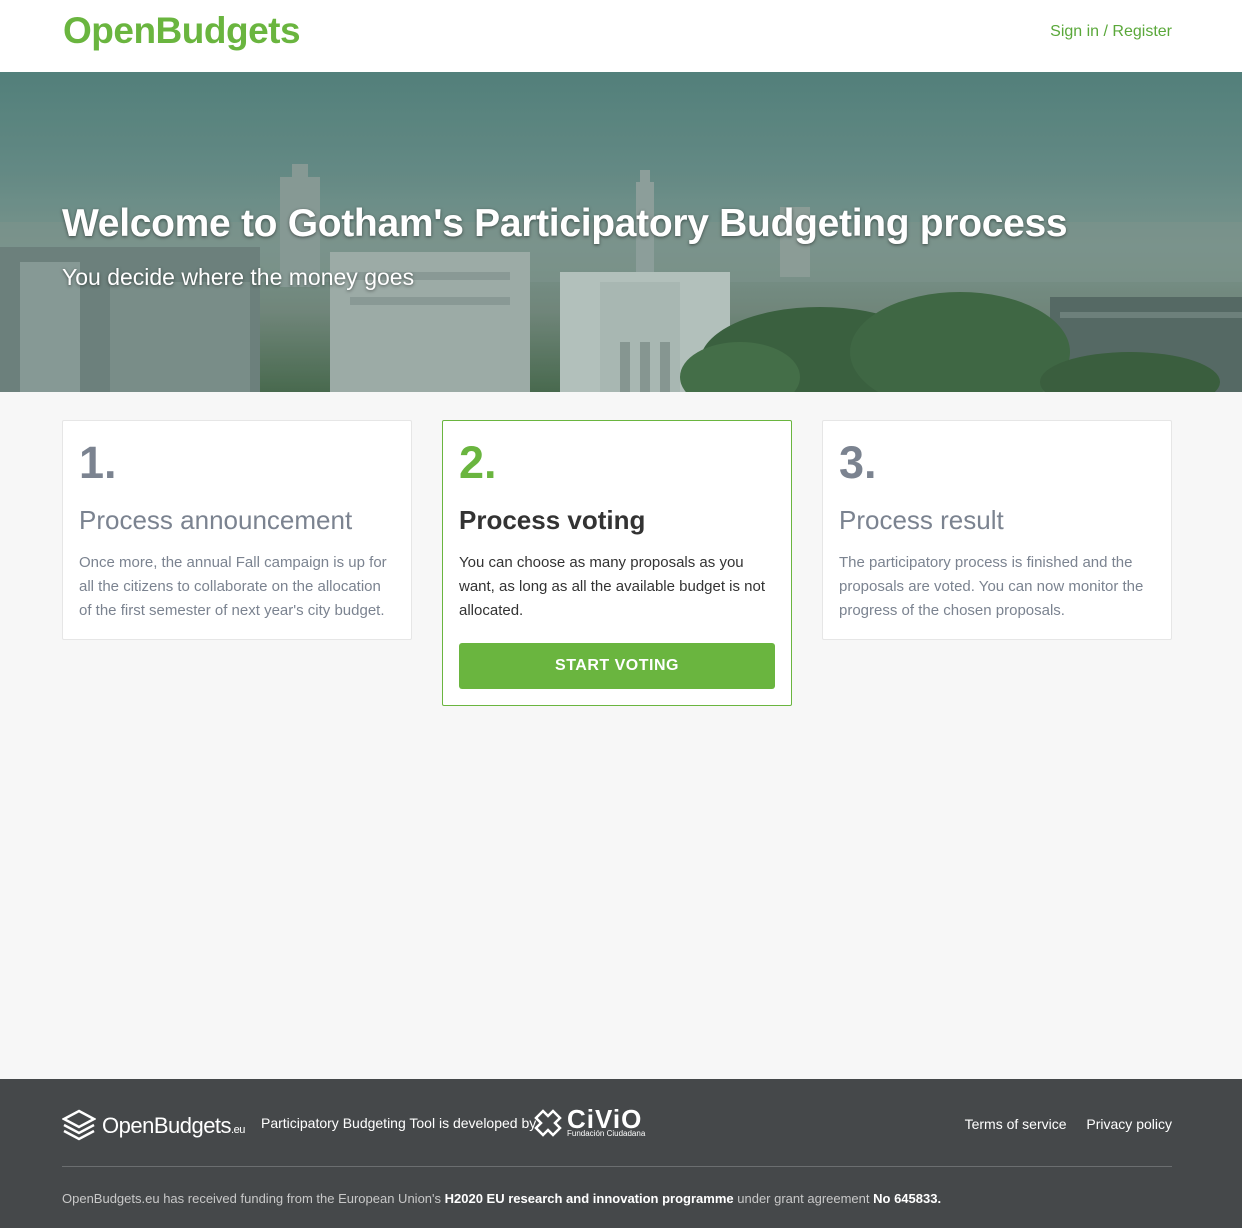  Describe the element at coordinates (238, 277) in the screenshot. I see `hero-subtitle: You decide where the money goes` at that location.